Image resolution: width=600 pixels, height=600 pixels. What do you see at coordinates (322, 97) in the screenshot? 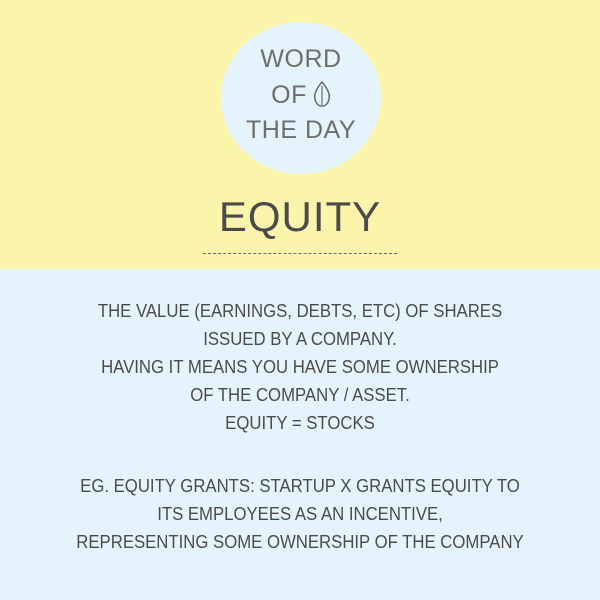
I see `leaf-icon` at bounding box center [322, 97].